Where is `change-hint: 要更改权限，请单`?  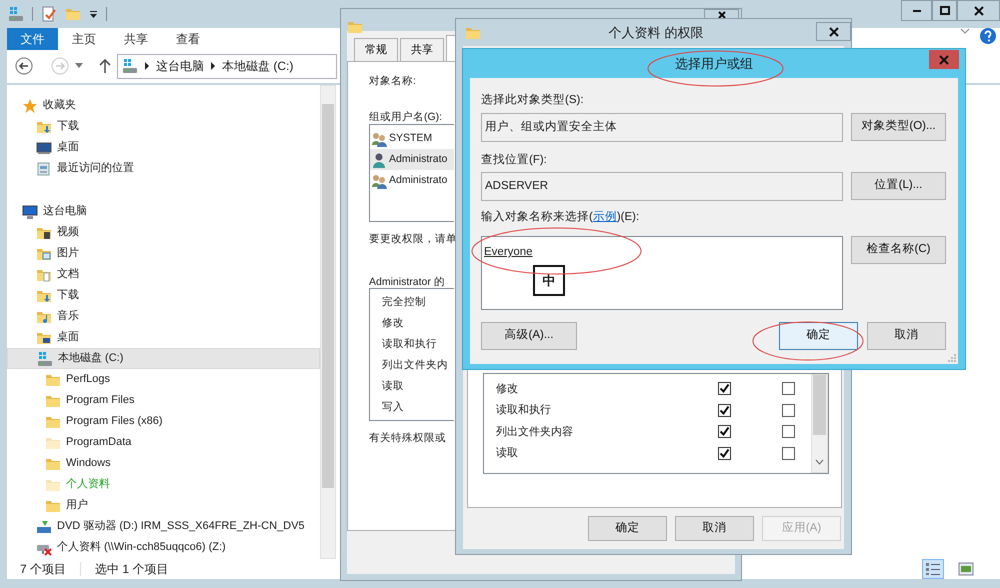 change-hint: 要更改权限，请单 is located at coordinates (413, 239).